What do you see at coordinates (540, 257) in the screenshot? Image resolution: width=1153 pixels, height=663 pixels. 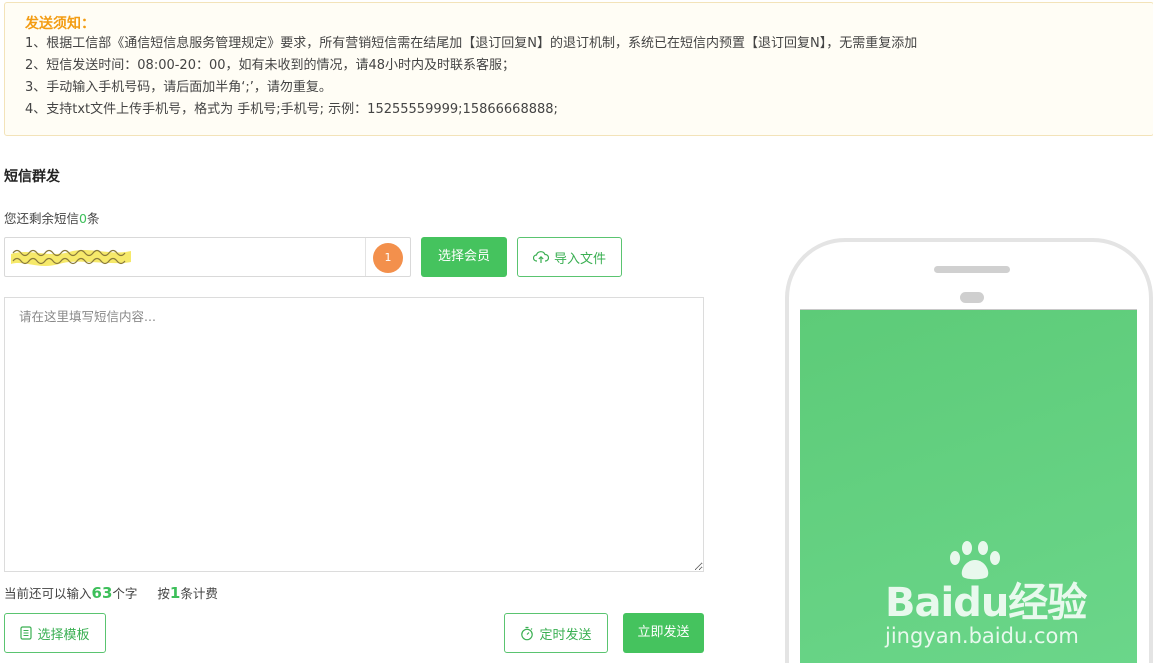 I see `cloud-upload-icon` at bounding box center [540, 257].